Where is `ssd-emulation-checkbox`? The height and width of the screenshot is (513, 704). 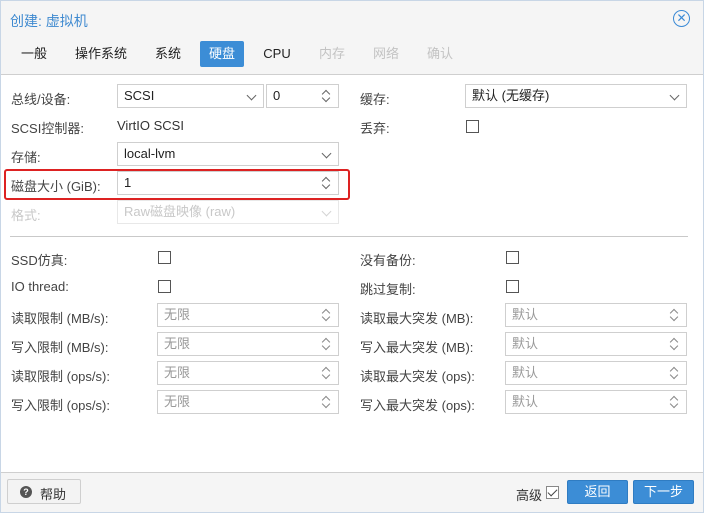
ssd-emulation-checkbox is located at coordinates (164, 257).